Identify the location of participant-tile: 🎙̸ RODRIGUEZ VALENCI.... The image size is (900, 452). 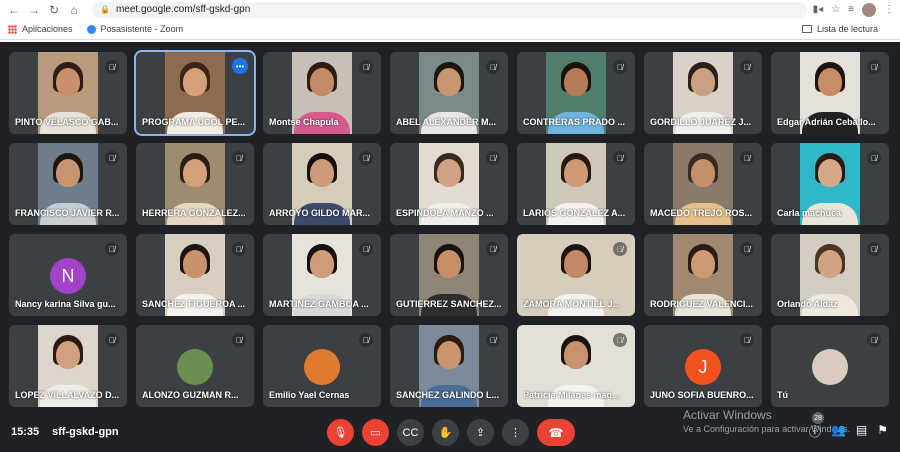
(703, 275).